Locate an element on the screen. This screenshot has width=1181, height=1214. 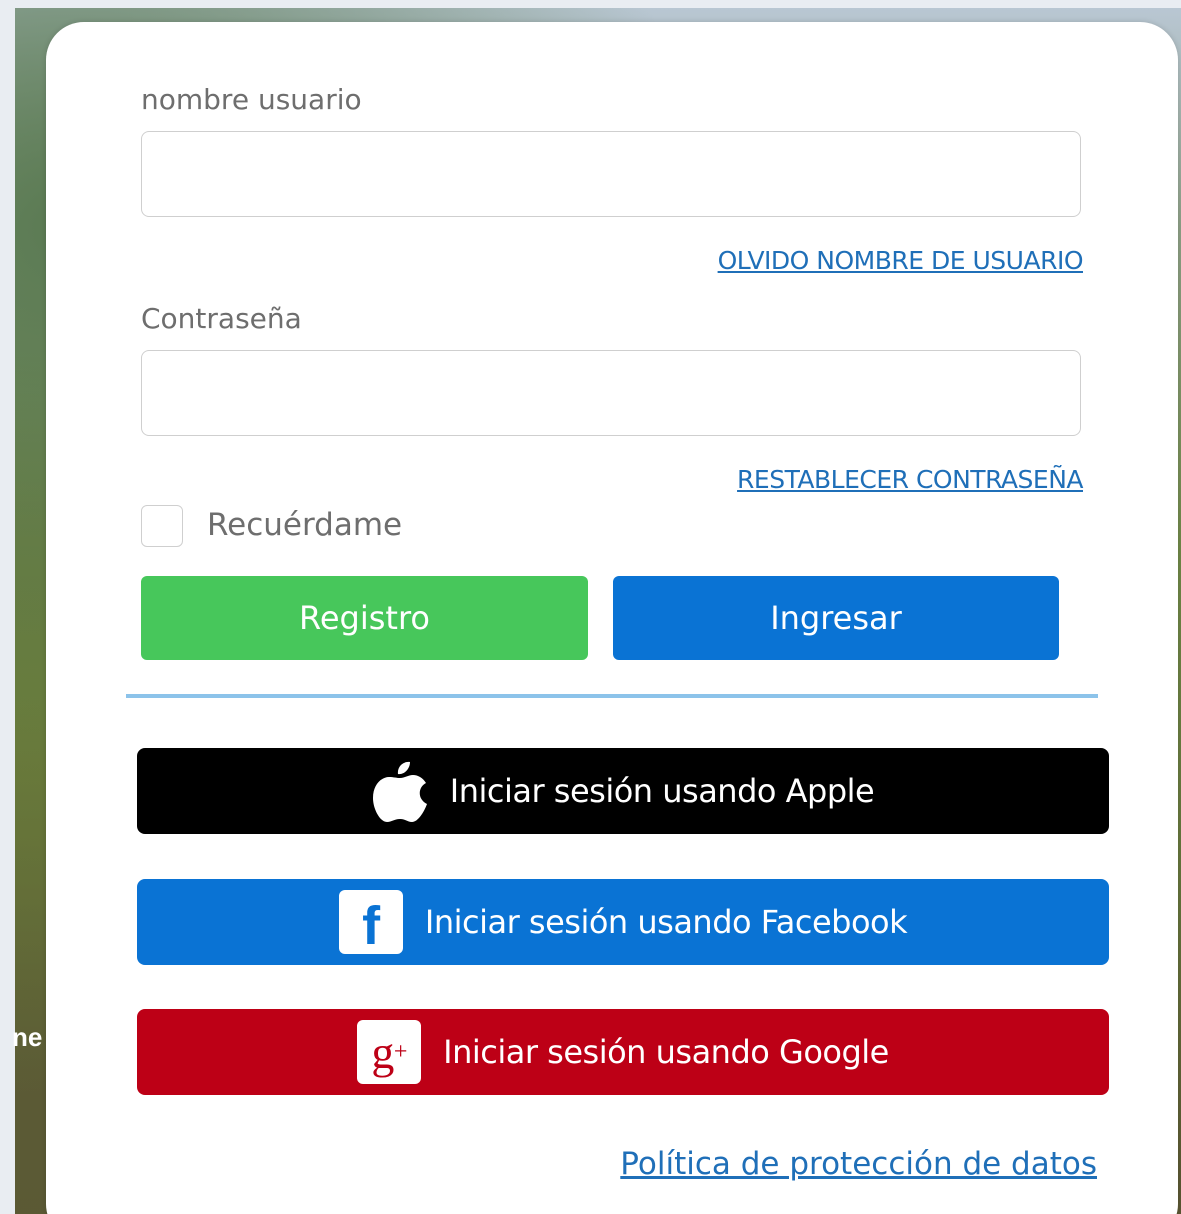
remember-me-checkbox is located at coordinates (162, 526).